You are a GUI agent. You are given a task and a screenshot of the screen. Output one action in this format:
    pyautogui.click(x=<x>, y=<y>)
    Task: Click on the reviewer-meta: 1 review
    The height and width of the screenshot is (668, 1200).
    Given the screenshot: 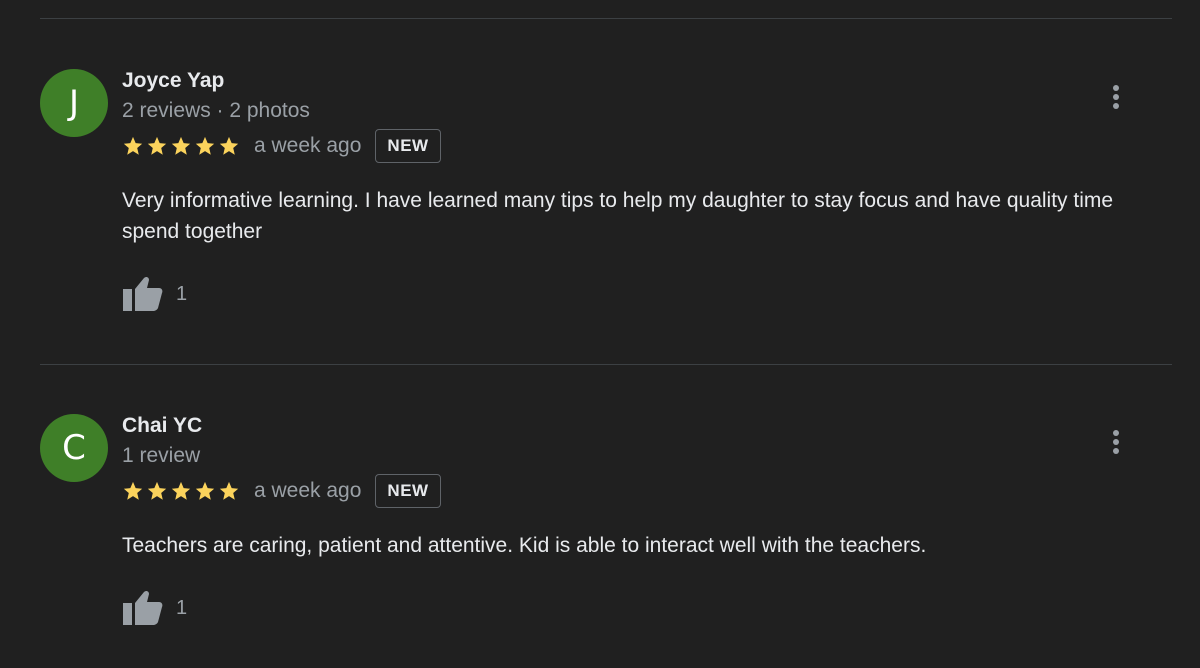 What is the action you would take?
    pyautogui.click(x=161, y=455)
    